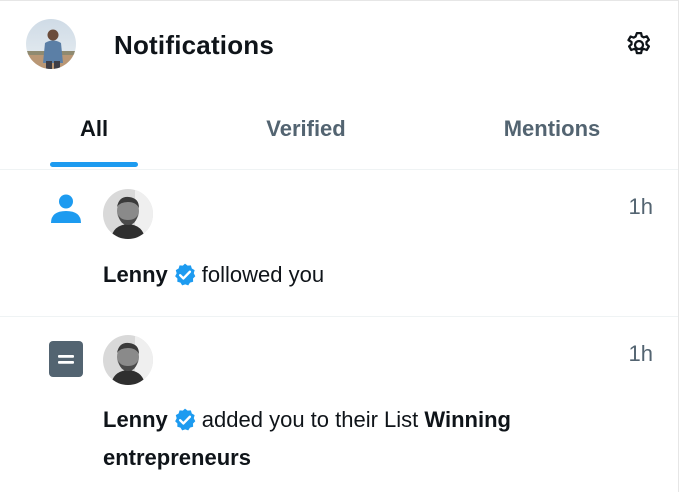 The height and width of the screenshot is (492, 684). I want to click on list-icon, so click(66, 359).